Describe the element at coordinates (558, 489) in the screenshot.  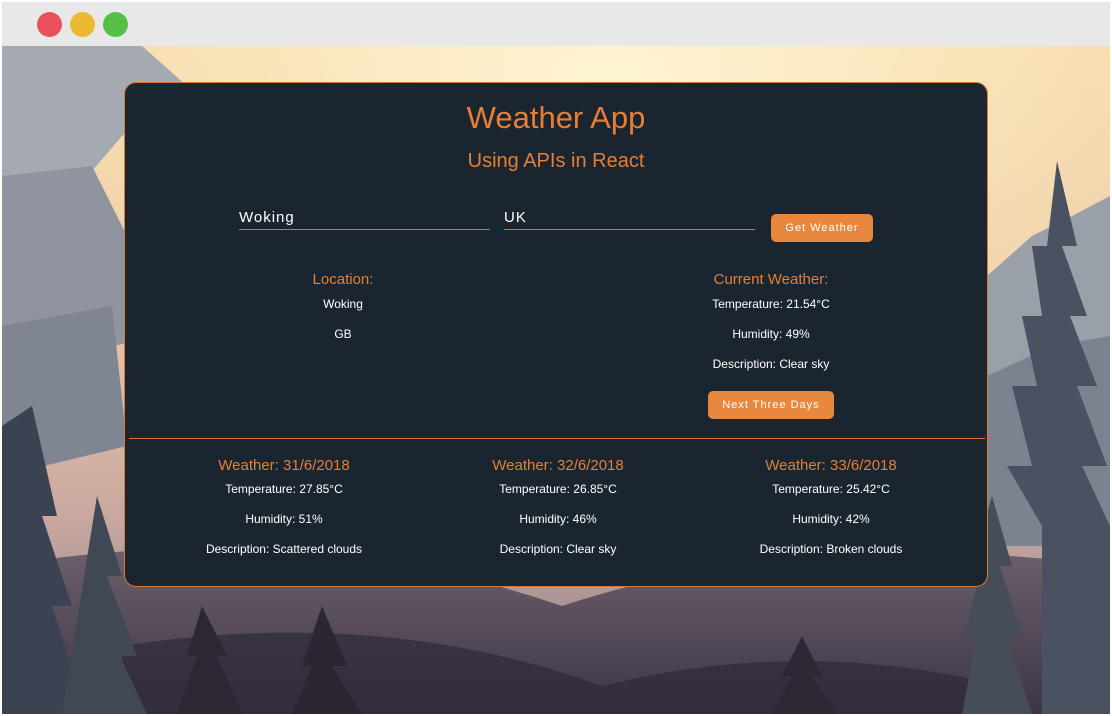
I see `forecast-temperature: Temperature: 26.85°C` at that location.